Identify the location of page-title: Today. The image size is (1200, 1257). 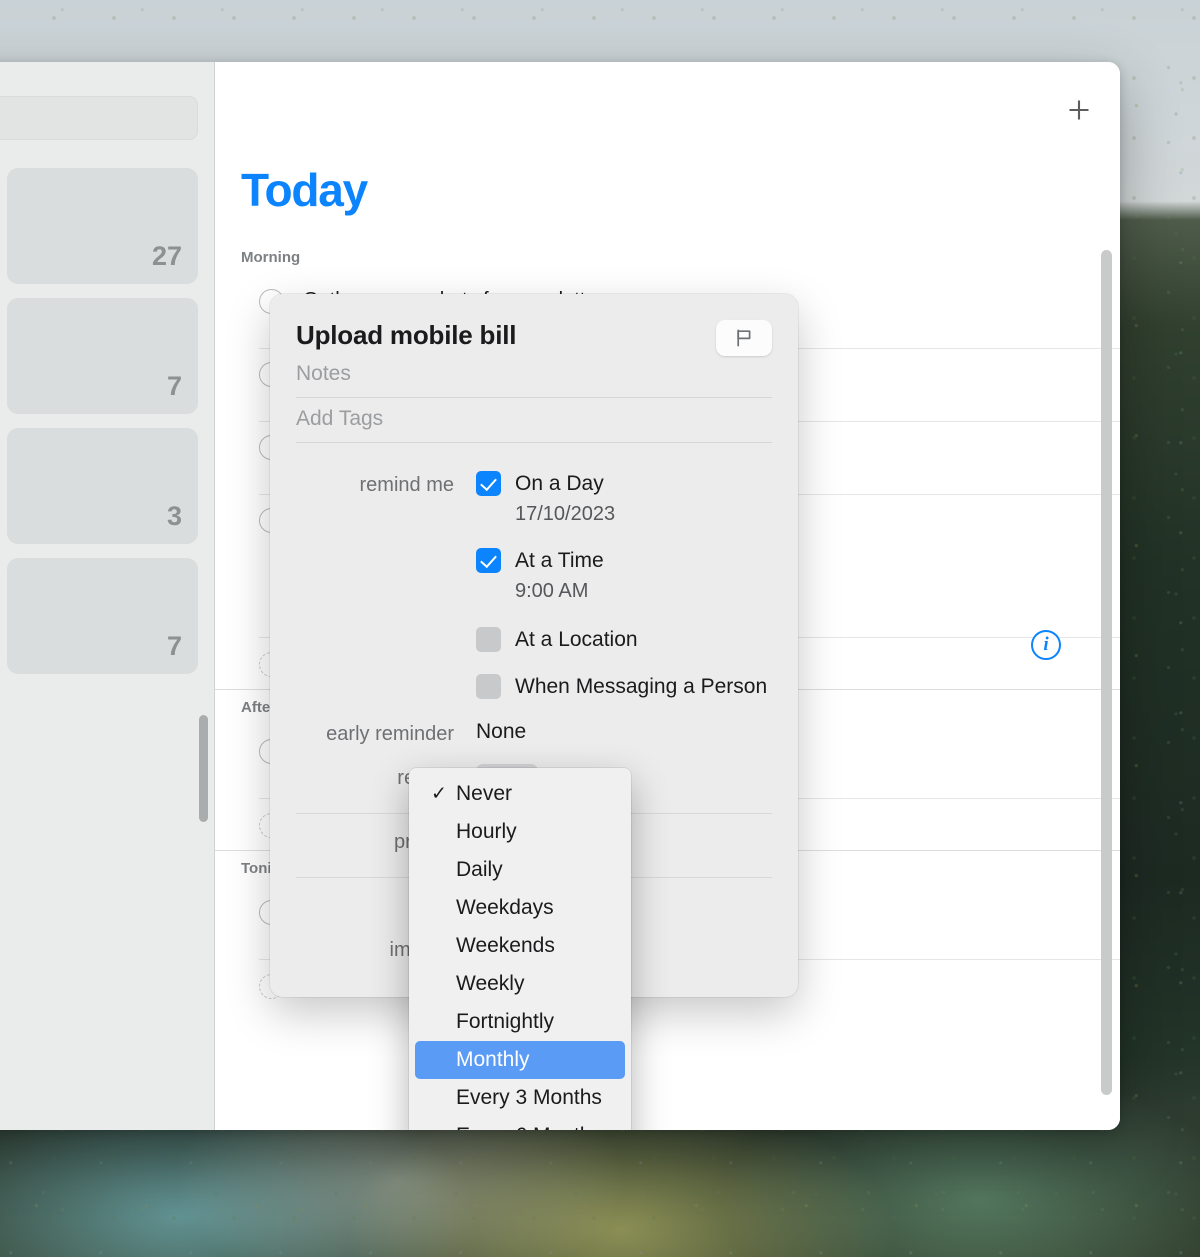
(304, 190).